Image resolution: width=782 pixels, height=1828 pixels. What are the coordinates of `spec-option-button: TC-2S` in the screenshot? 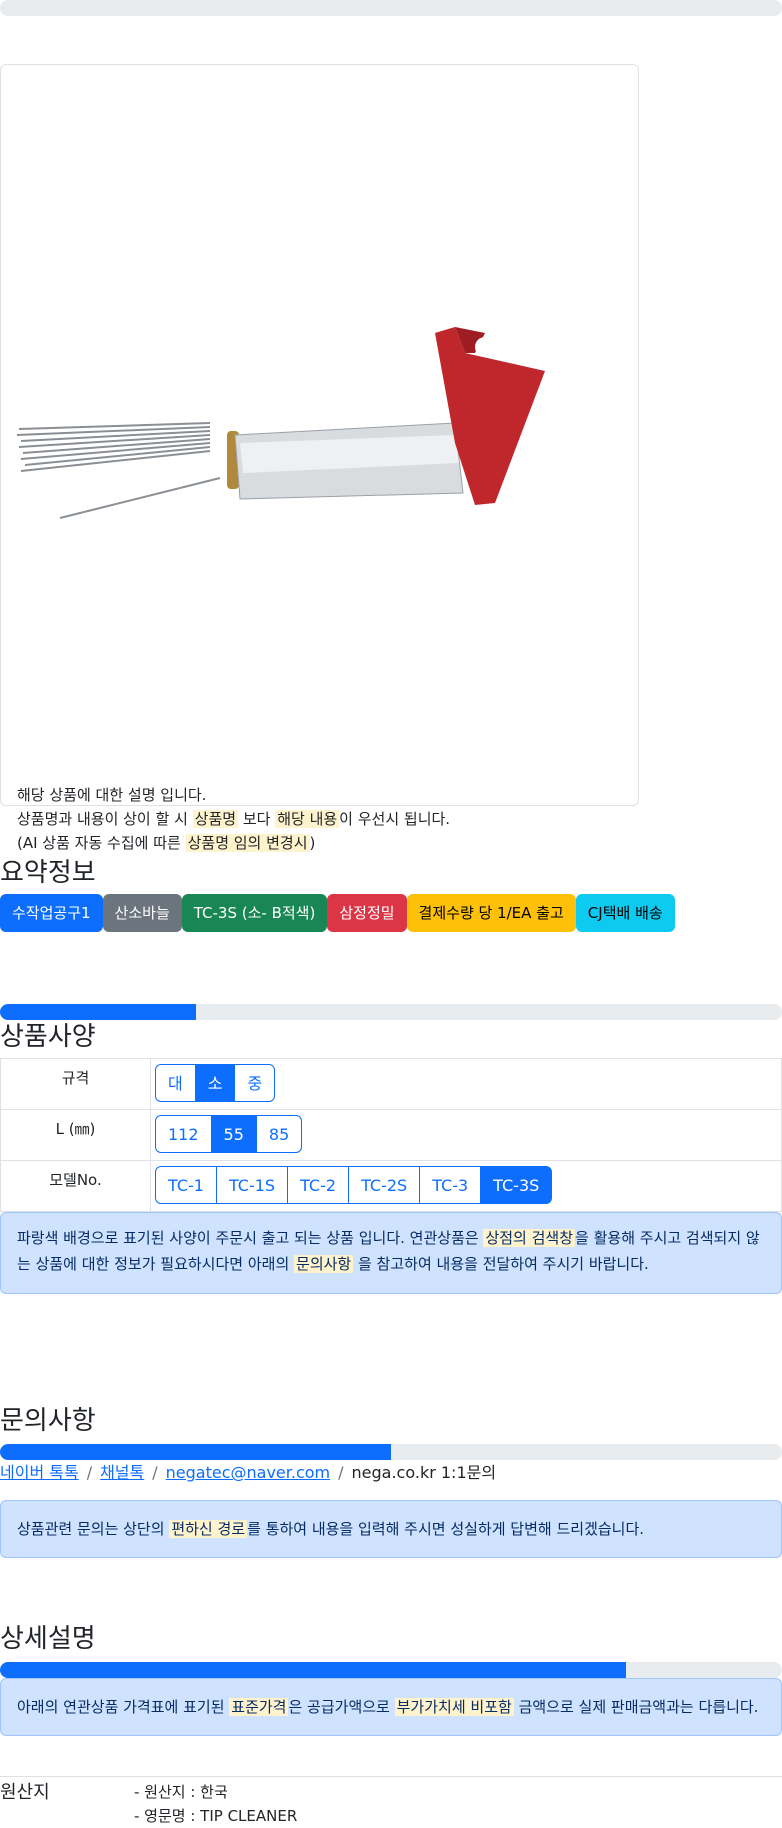 It's located at (384, 1185).